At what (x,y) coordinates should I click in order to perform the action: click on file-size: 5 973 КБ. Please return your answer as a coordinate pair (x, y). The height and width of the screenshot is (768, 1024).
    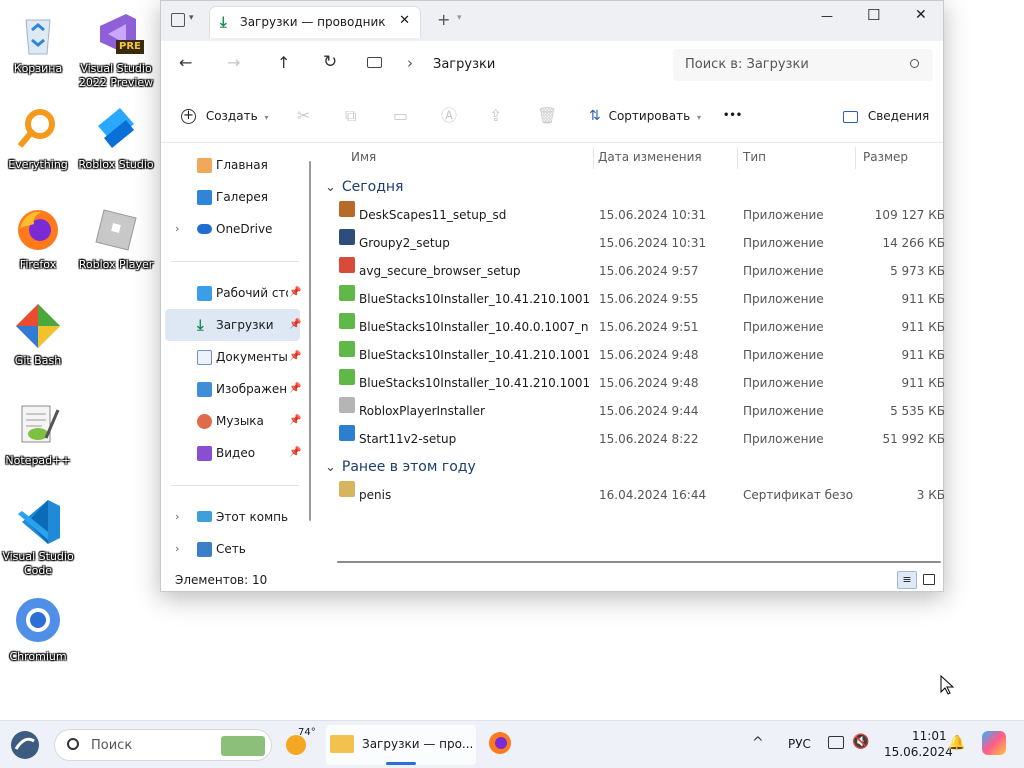
    Looking at the image, I should click on (917, 271).